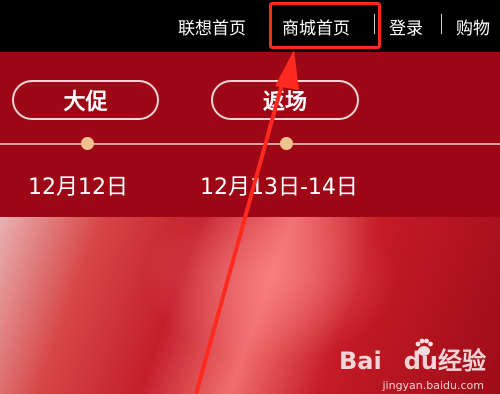 Image resolution: width=500 pixels, height=394 pixels. What do you see at coordinates (285, 100) in the screenshot?
I see `phase-return-badge: 返场` at bounding box center [285, 100].